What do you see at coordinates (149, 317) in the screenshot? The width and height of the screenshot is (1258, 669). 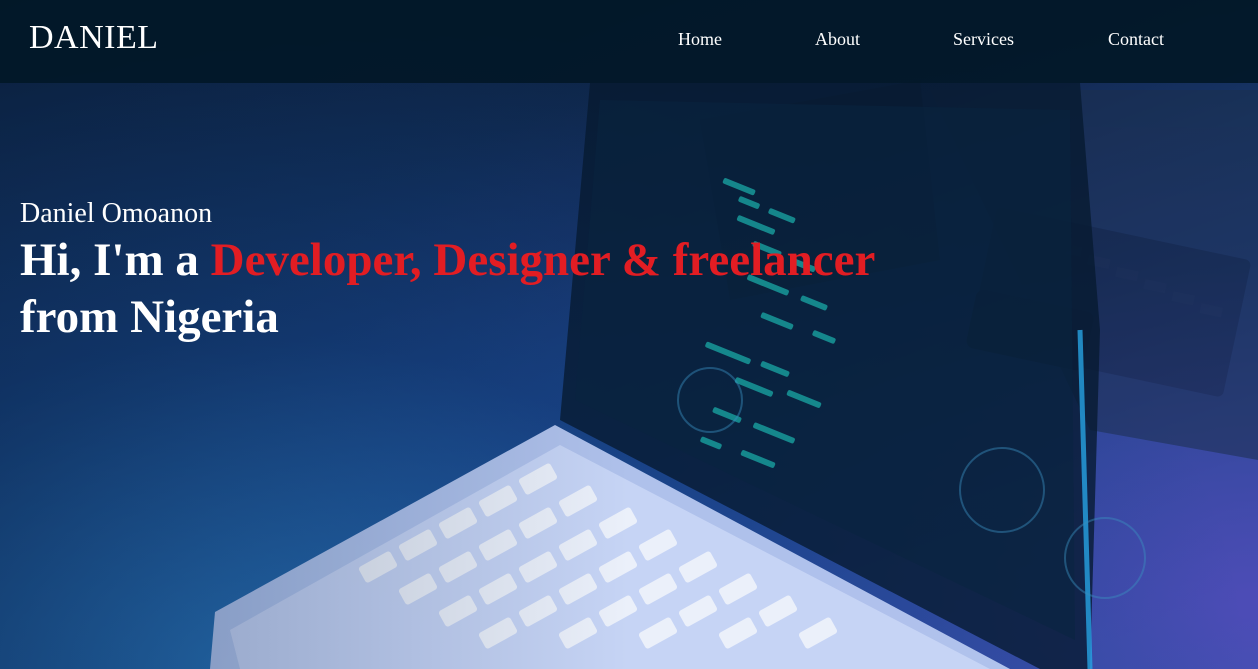 I see `hero-headline-suffix: from Nigeria` at bounding box center [149, 317].